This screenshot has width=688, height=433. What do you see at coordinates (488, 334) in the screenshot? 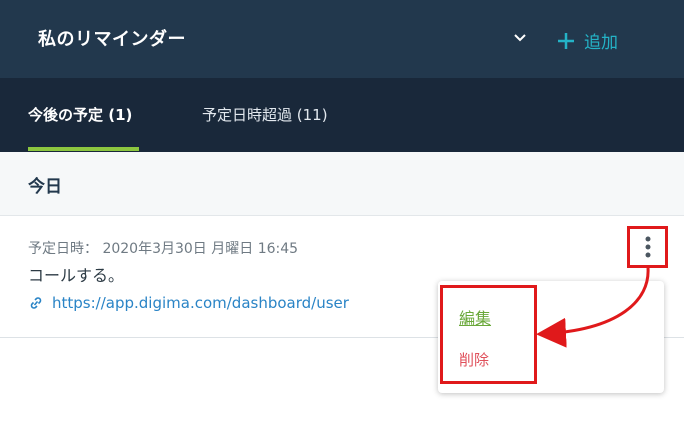
I see `highlight-frame-menu` at bounding box center [488, 334].